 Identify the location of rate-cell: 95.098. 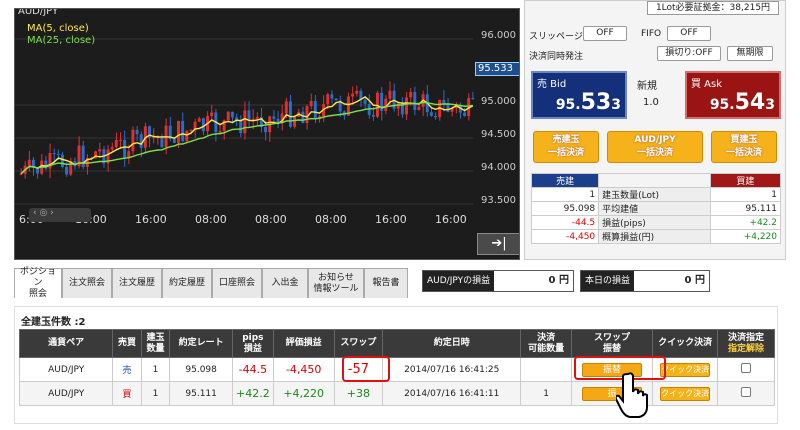
(201, 369).